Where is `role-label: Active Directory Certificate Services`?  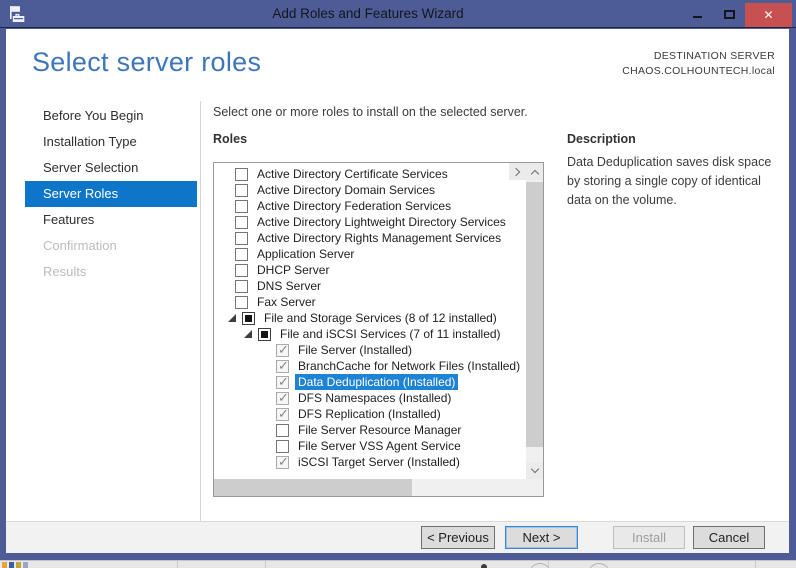
role-label: Active Directory Certificate Services is located at coordinates (352, 174).